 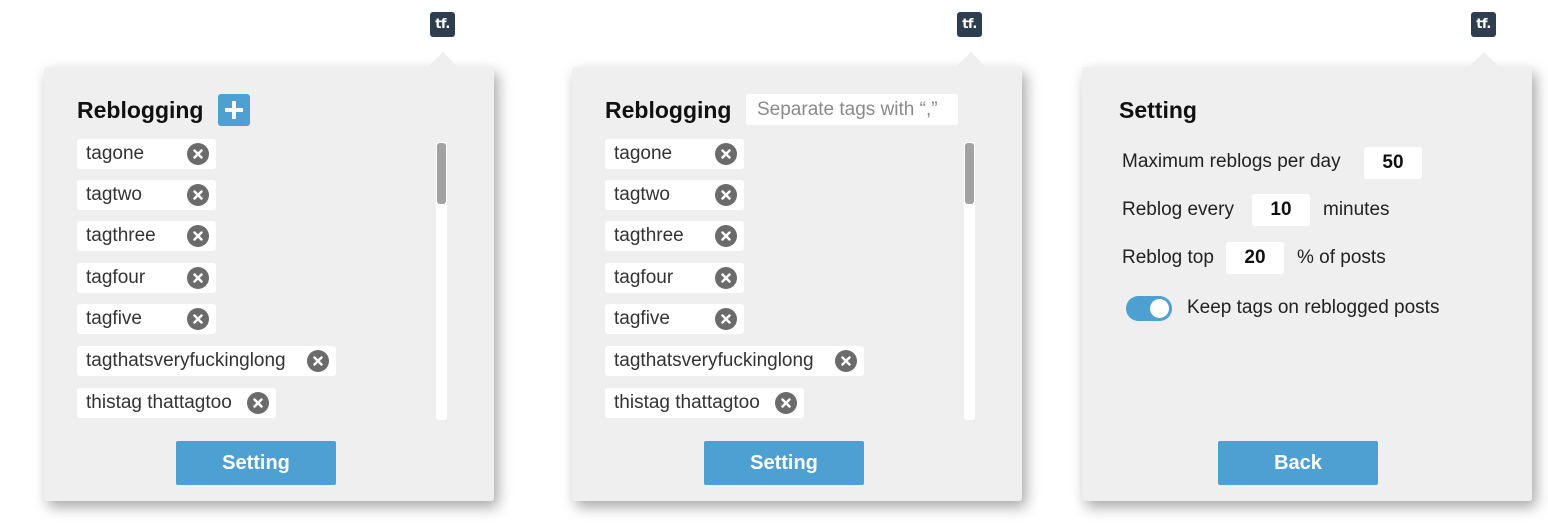 I want to click on add-tag-button, so click(x=234, y=110).